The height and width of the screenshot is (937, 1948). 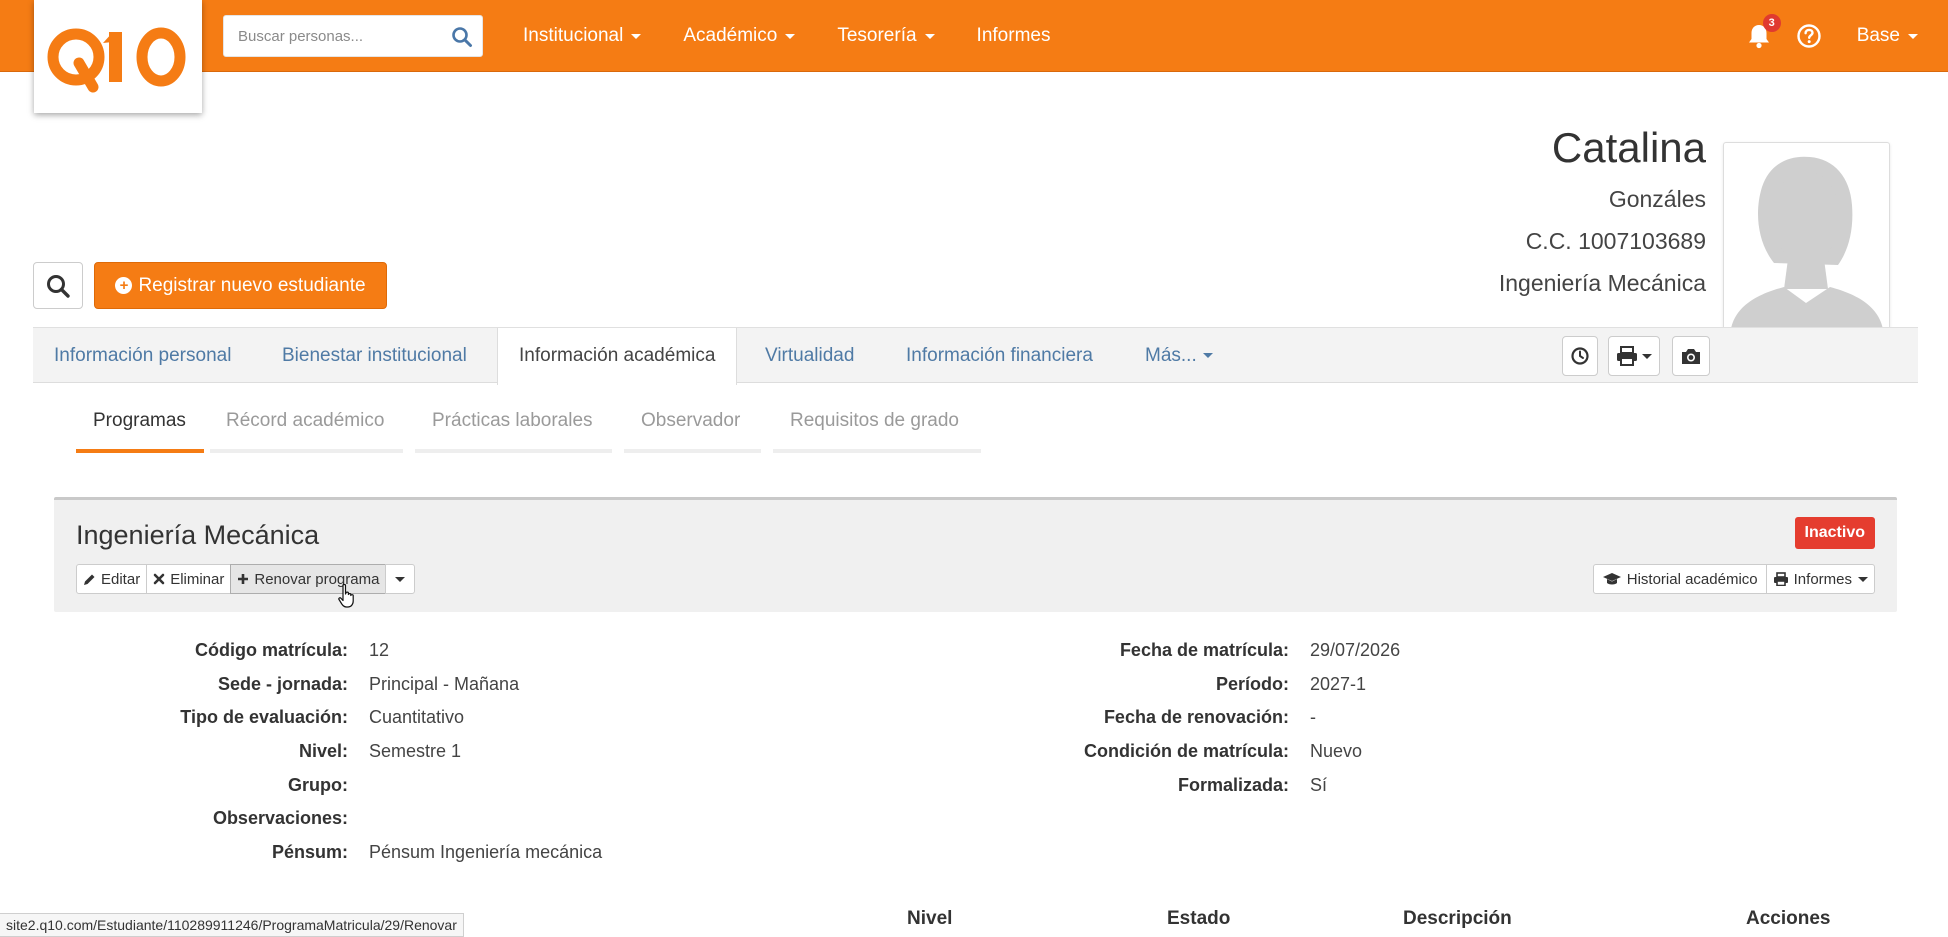 I want to click on notification-count-badge: 3, so click(x=1771, y=23).